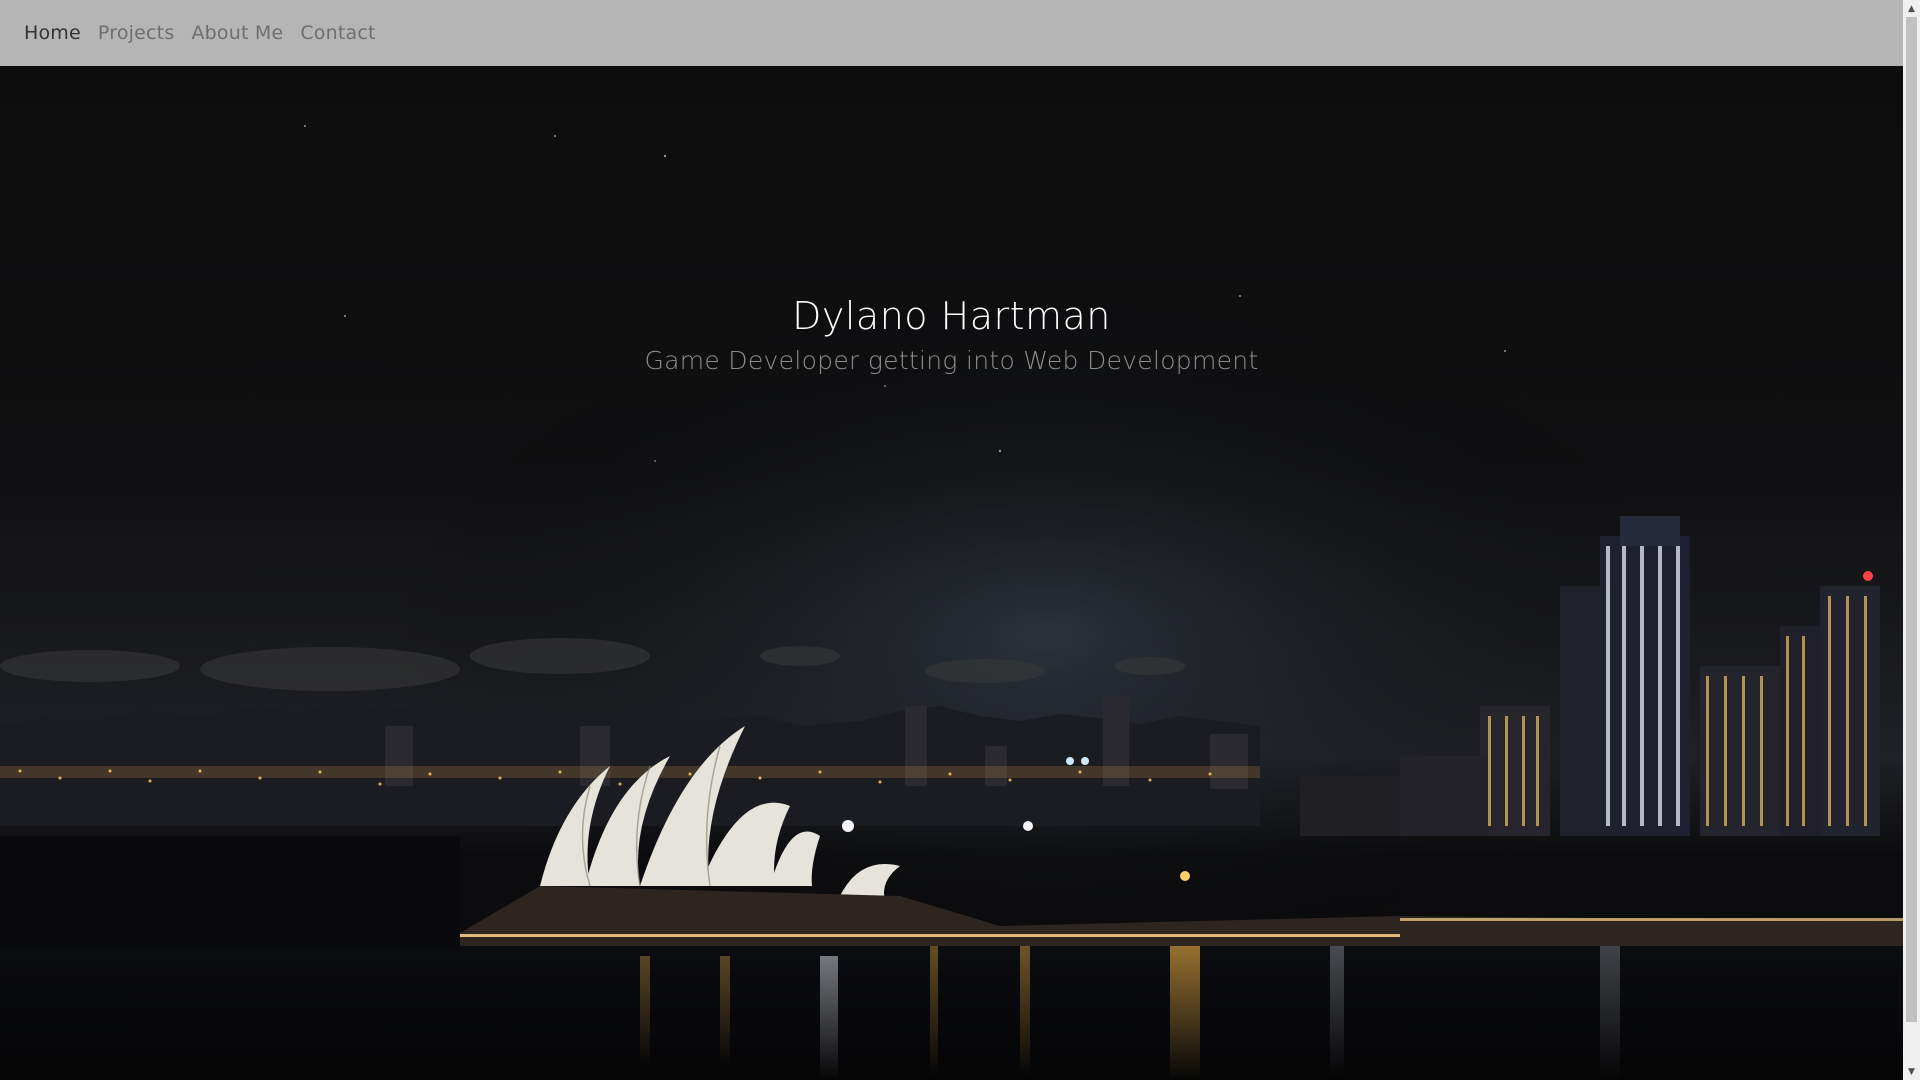  What do you see at coordinates (1911, 1071) in the screenshot?
I see `chevron-down-icon: ▼` at bounding box center [1911, 1071].